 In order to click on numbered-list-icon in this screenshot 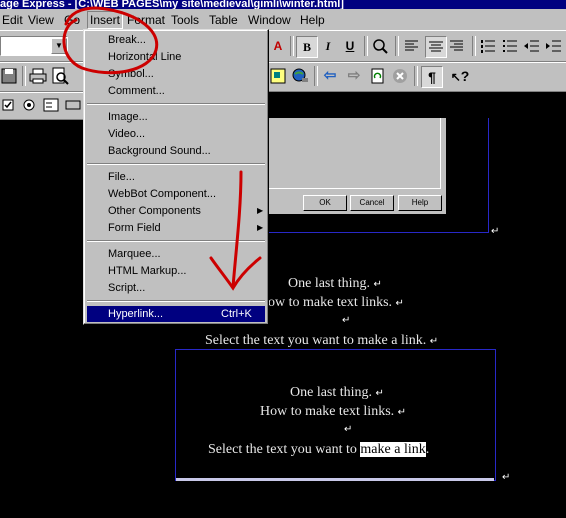, I will do `click(488, 46)`.